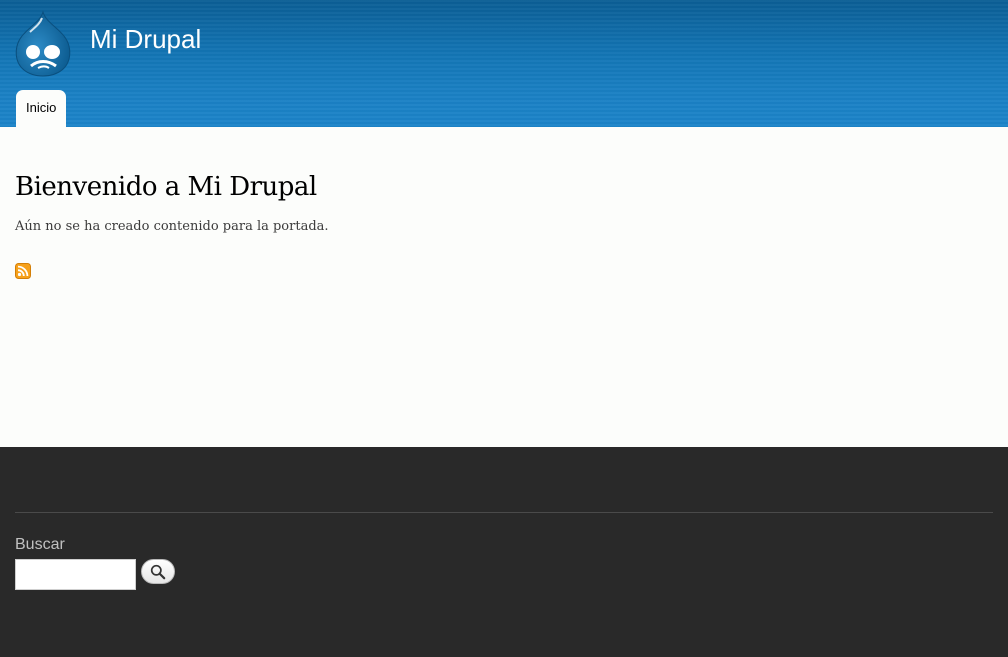  Describe the element at coordinates (504, 512) in the screenshot. I see `footer-divider` at that location.